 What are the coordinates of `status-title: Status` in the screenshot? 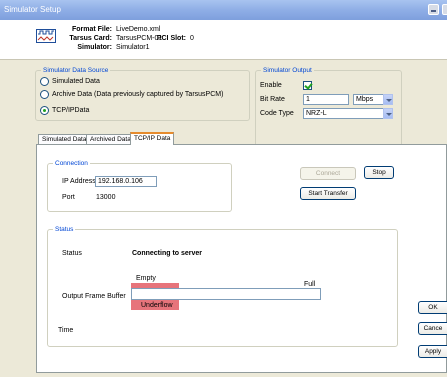 It's located at (64, 229).